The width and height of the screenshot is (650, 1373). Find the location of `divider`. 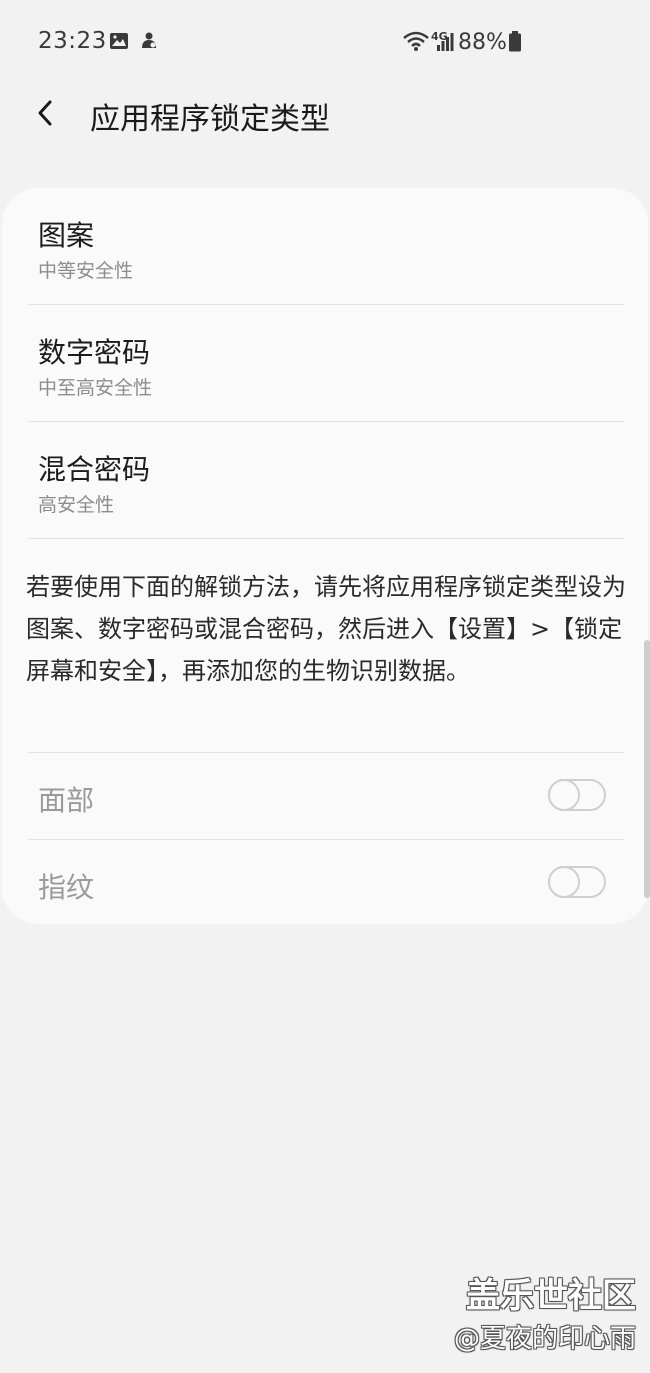

divider is located at coordinates (326, 538).